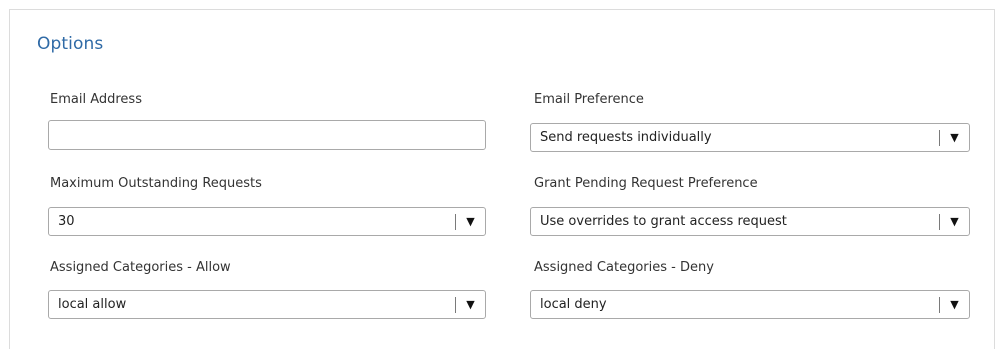  I want to click on max-outstanding-requests-select: 30 ▼, so click(267, 221).